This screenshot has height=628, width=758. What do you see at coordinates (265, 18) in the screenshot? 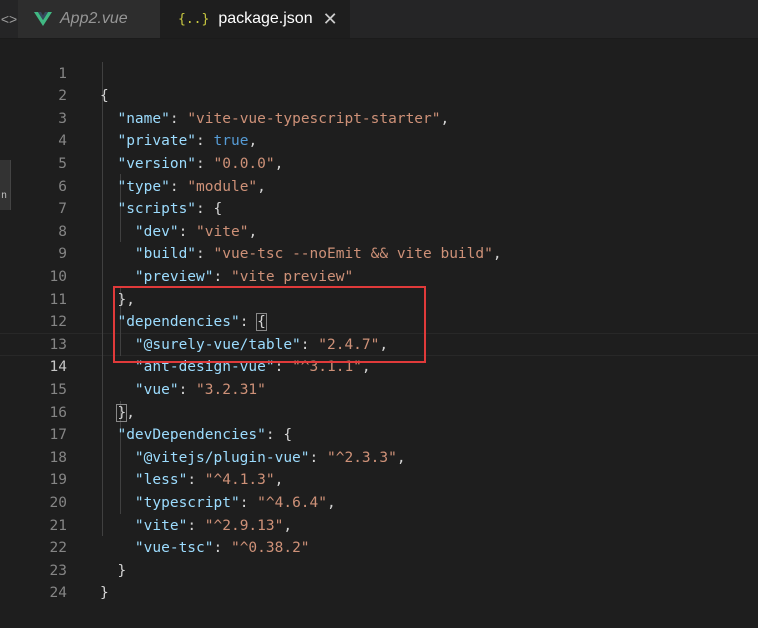
I see `tab-label: package.json` at bounding box center [265, 18].